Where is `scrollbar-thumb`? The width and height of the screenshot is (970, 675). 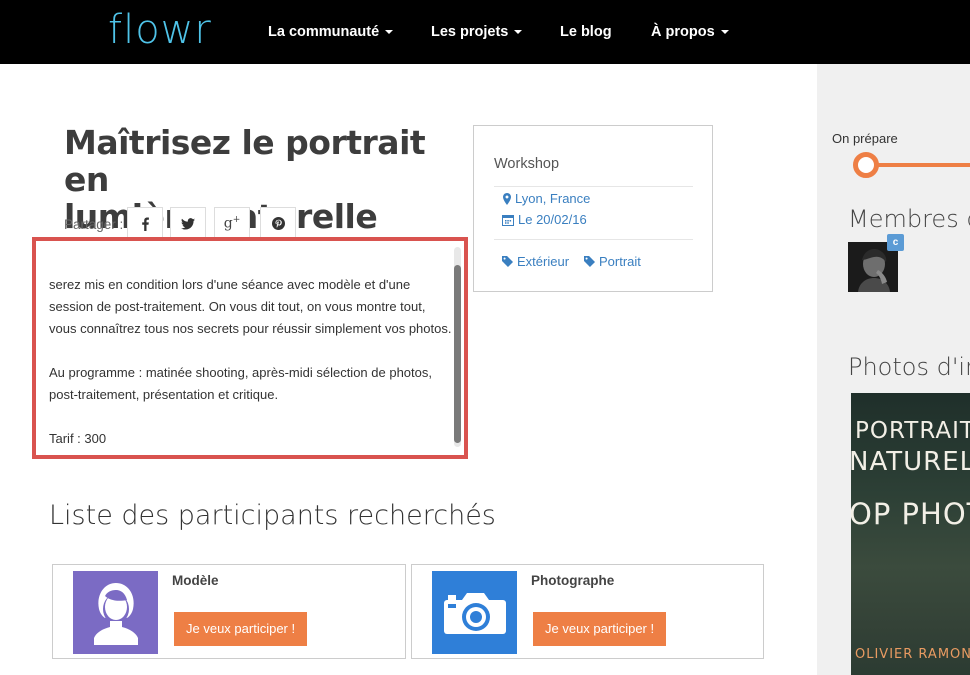
scrollbar-thumb is located at coordinates (457, 354).